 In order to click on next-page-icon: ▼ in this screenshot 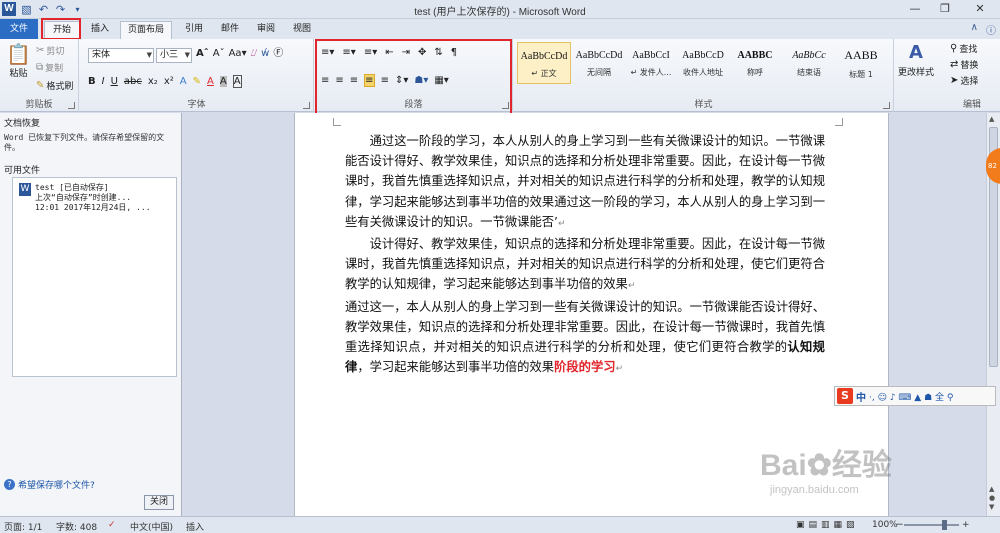, I will do `click(991, 507)`.